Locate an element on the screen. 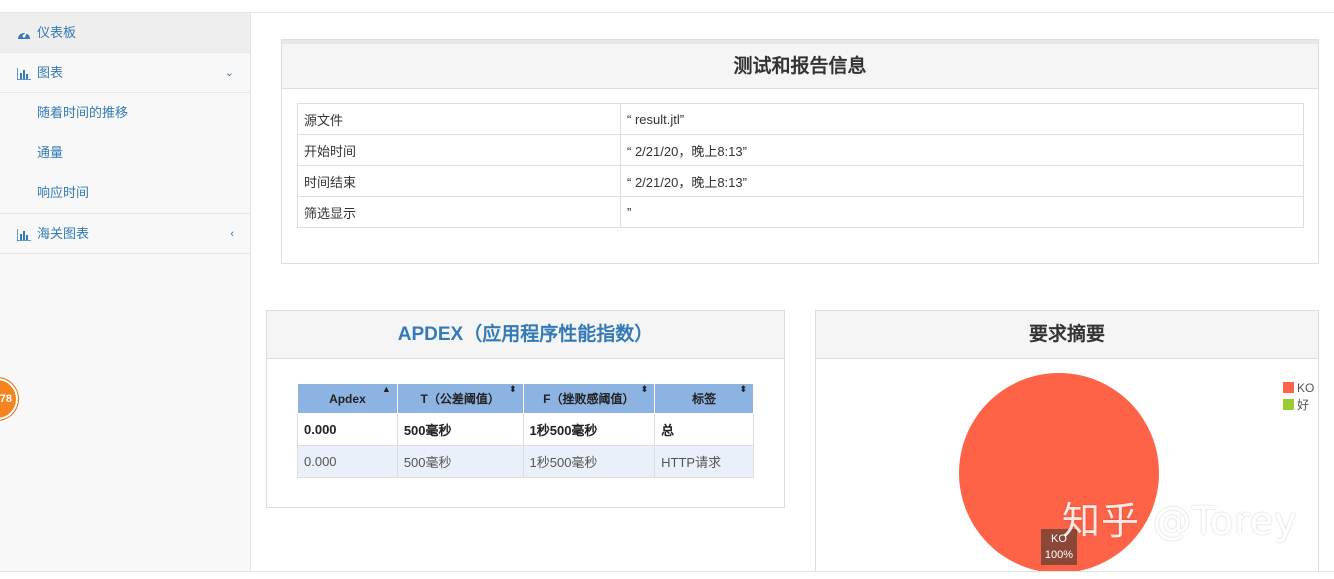 The height and width of the screenshot is (579, 1334). chart-legend: KO 好 is located at coordinates (1298, 397).